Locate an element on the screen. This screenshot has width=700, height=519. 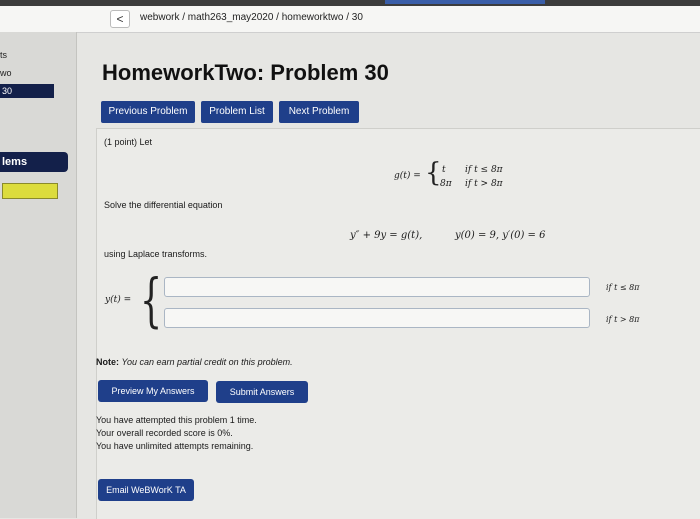
answer-field-case2 is located at coordinates (377, 318).